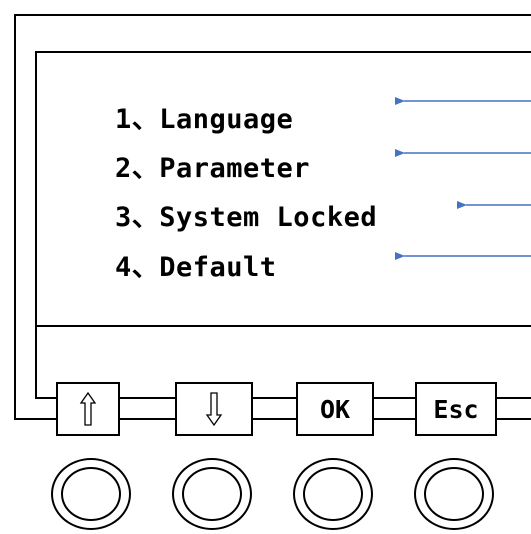 This screenshot has width=531, height=534. I want to click on esc-button-label: Esc, so click(456, 409).